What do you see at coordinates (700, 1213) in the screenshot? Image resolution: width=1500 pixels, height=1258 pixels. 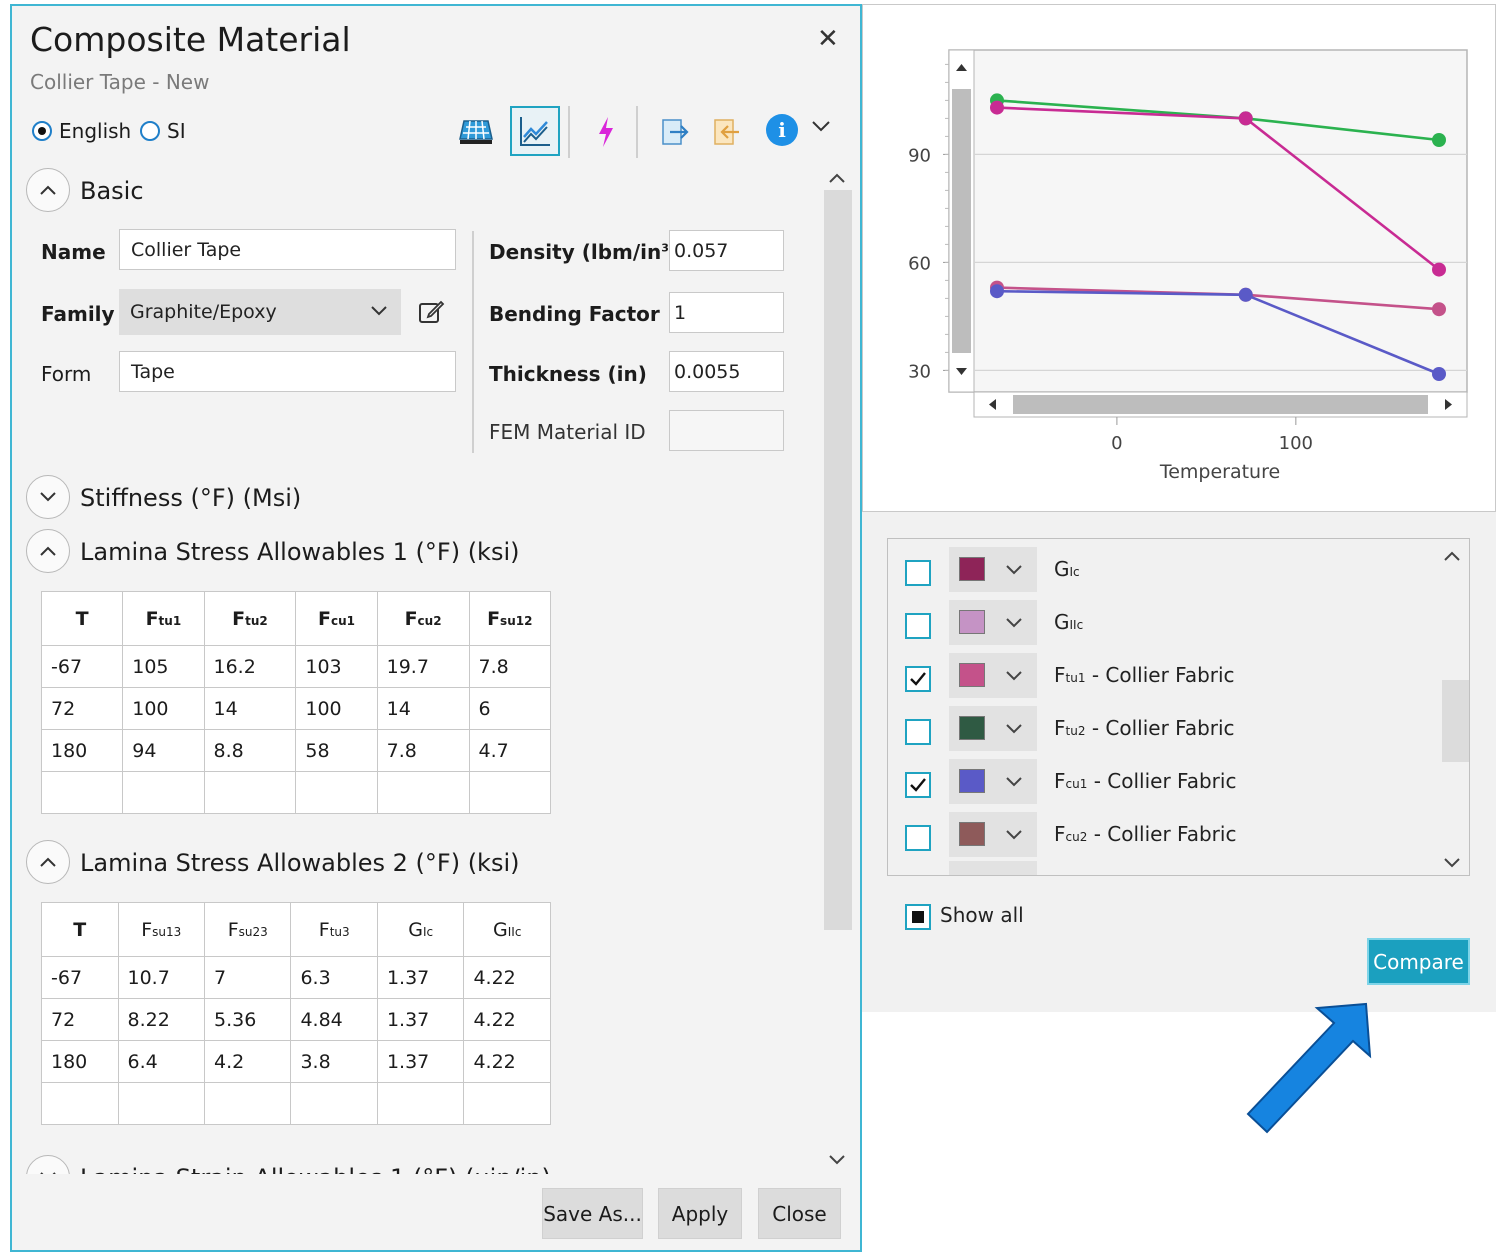 I see `apply-button: Apply` at bounding box center [700, 1213].